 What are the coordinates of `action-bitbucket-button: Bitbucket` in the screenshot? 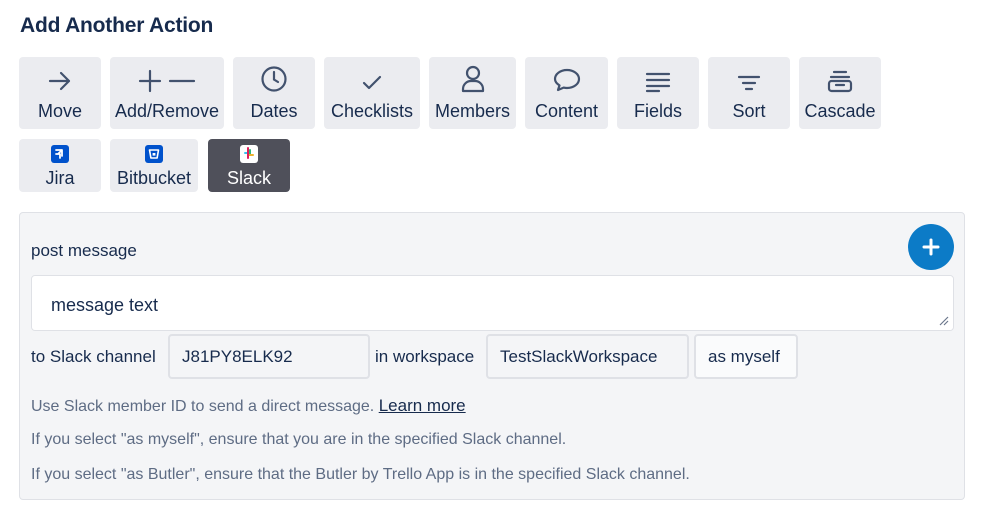 It's located at (154, 165).